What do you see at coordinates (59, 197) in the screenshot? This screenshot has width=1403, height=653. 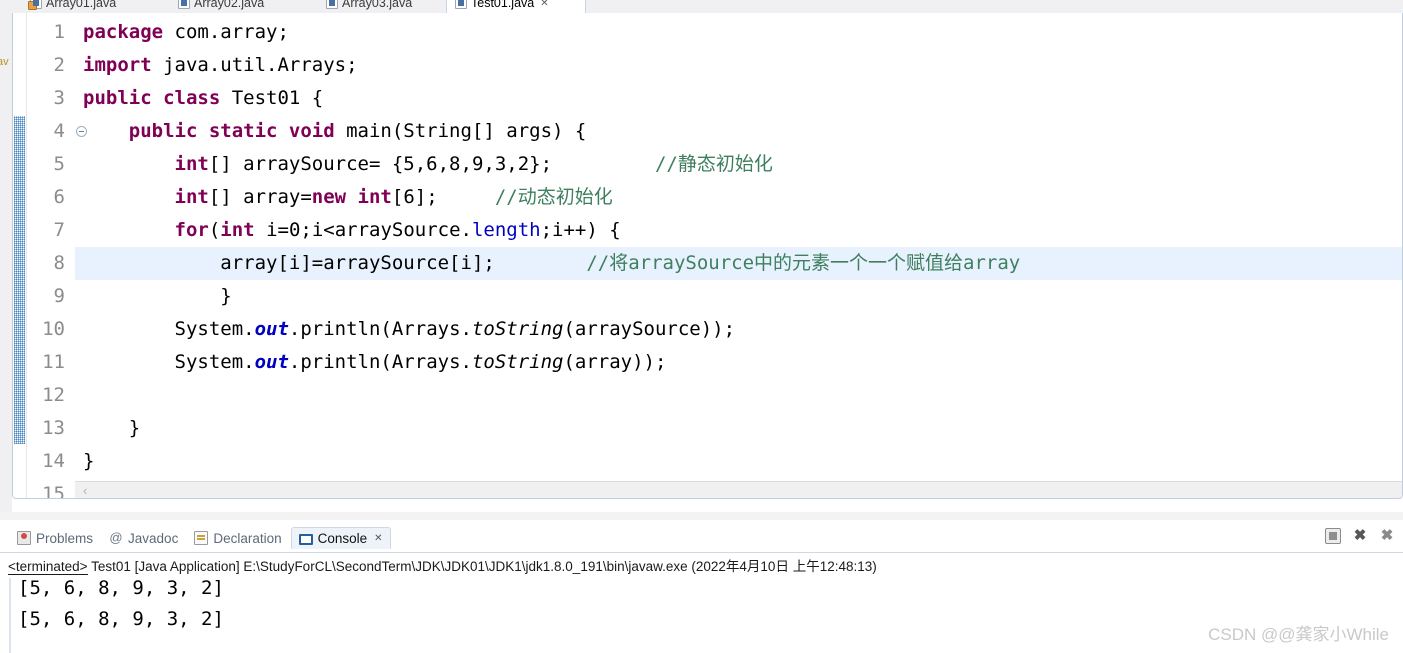 I see `line-number: 6` at bounding box center [59, 197].